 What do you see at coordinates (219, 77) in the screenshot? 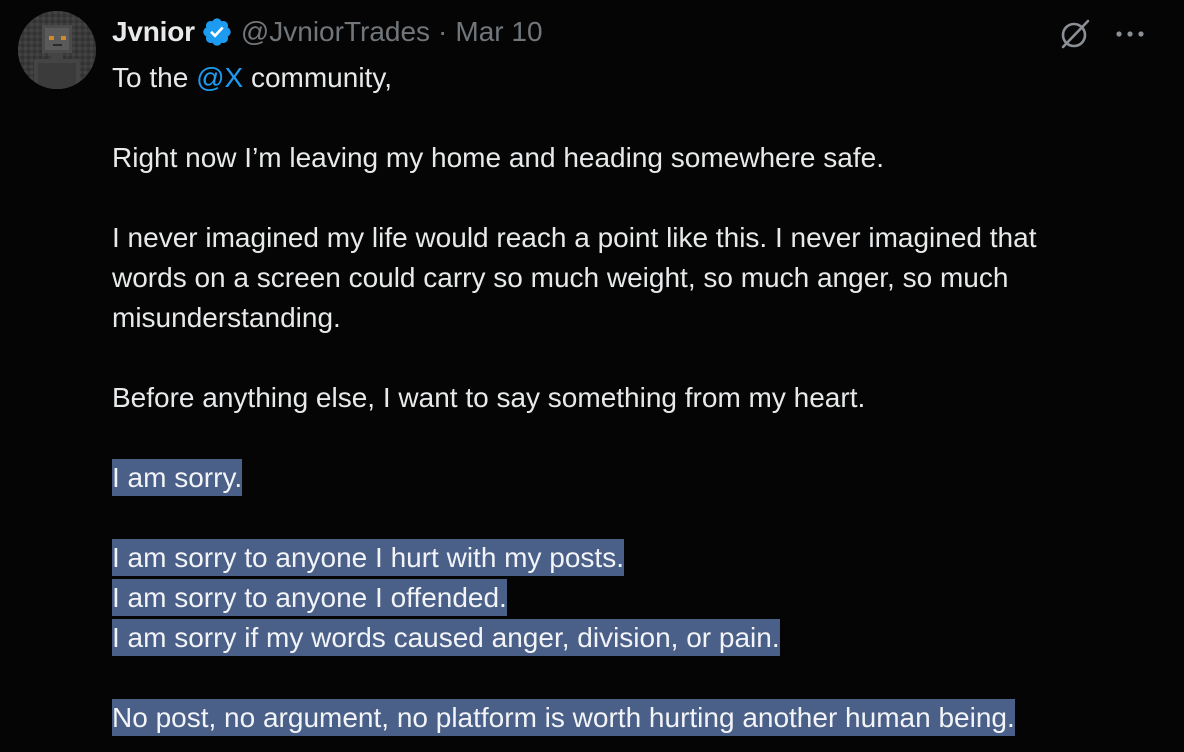
I see `mention-link: @X` at bounding box center [219, 77].